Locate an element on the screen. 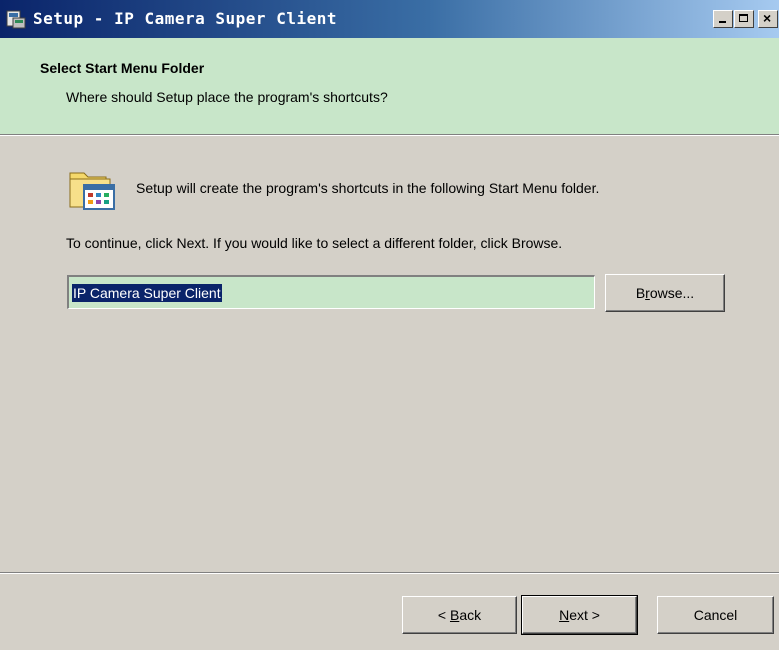 This screenshot has height=650, width=779. close-icon: × is located at coordinates (767, 18).